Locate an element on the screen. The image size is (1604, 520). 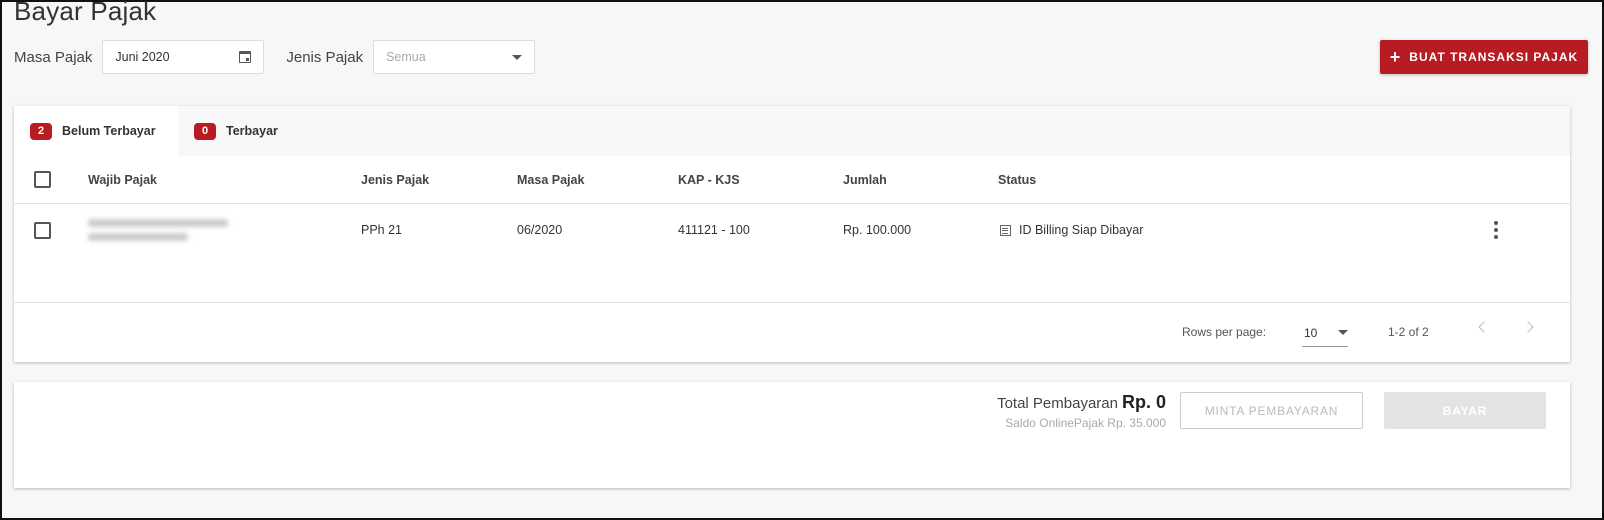
rows-per-page-select: 10 is located at coordinates (1325, 333).